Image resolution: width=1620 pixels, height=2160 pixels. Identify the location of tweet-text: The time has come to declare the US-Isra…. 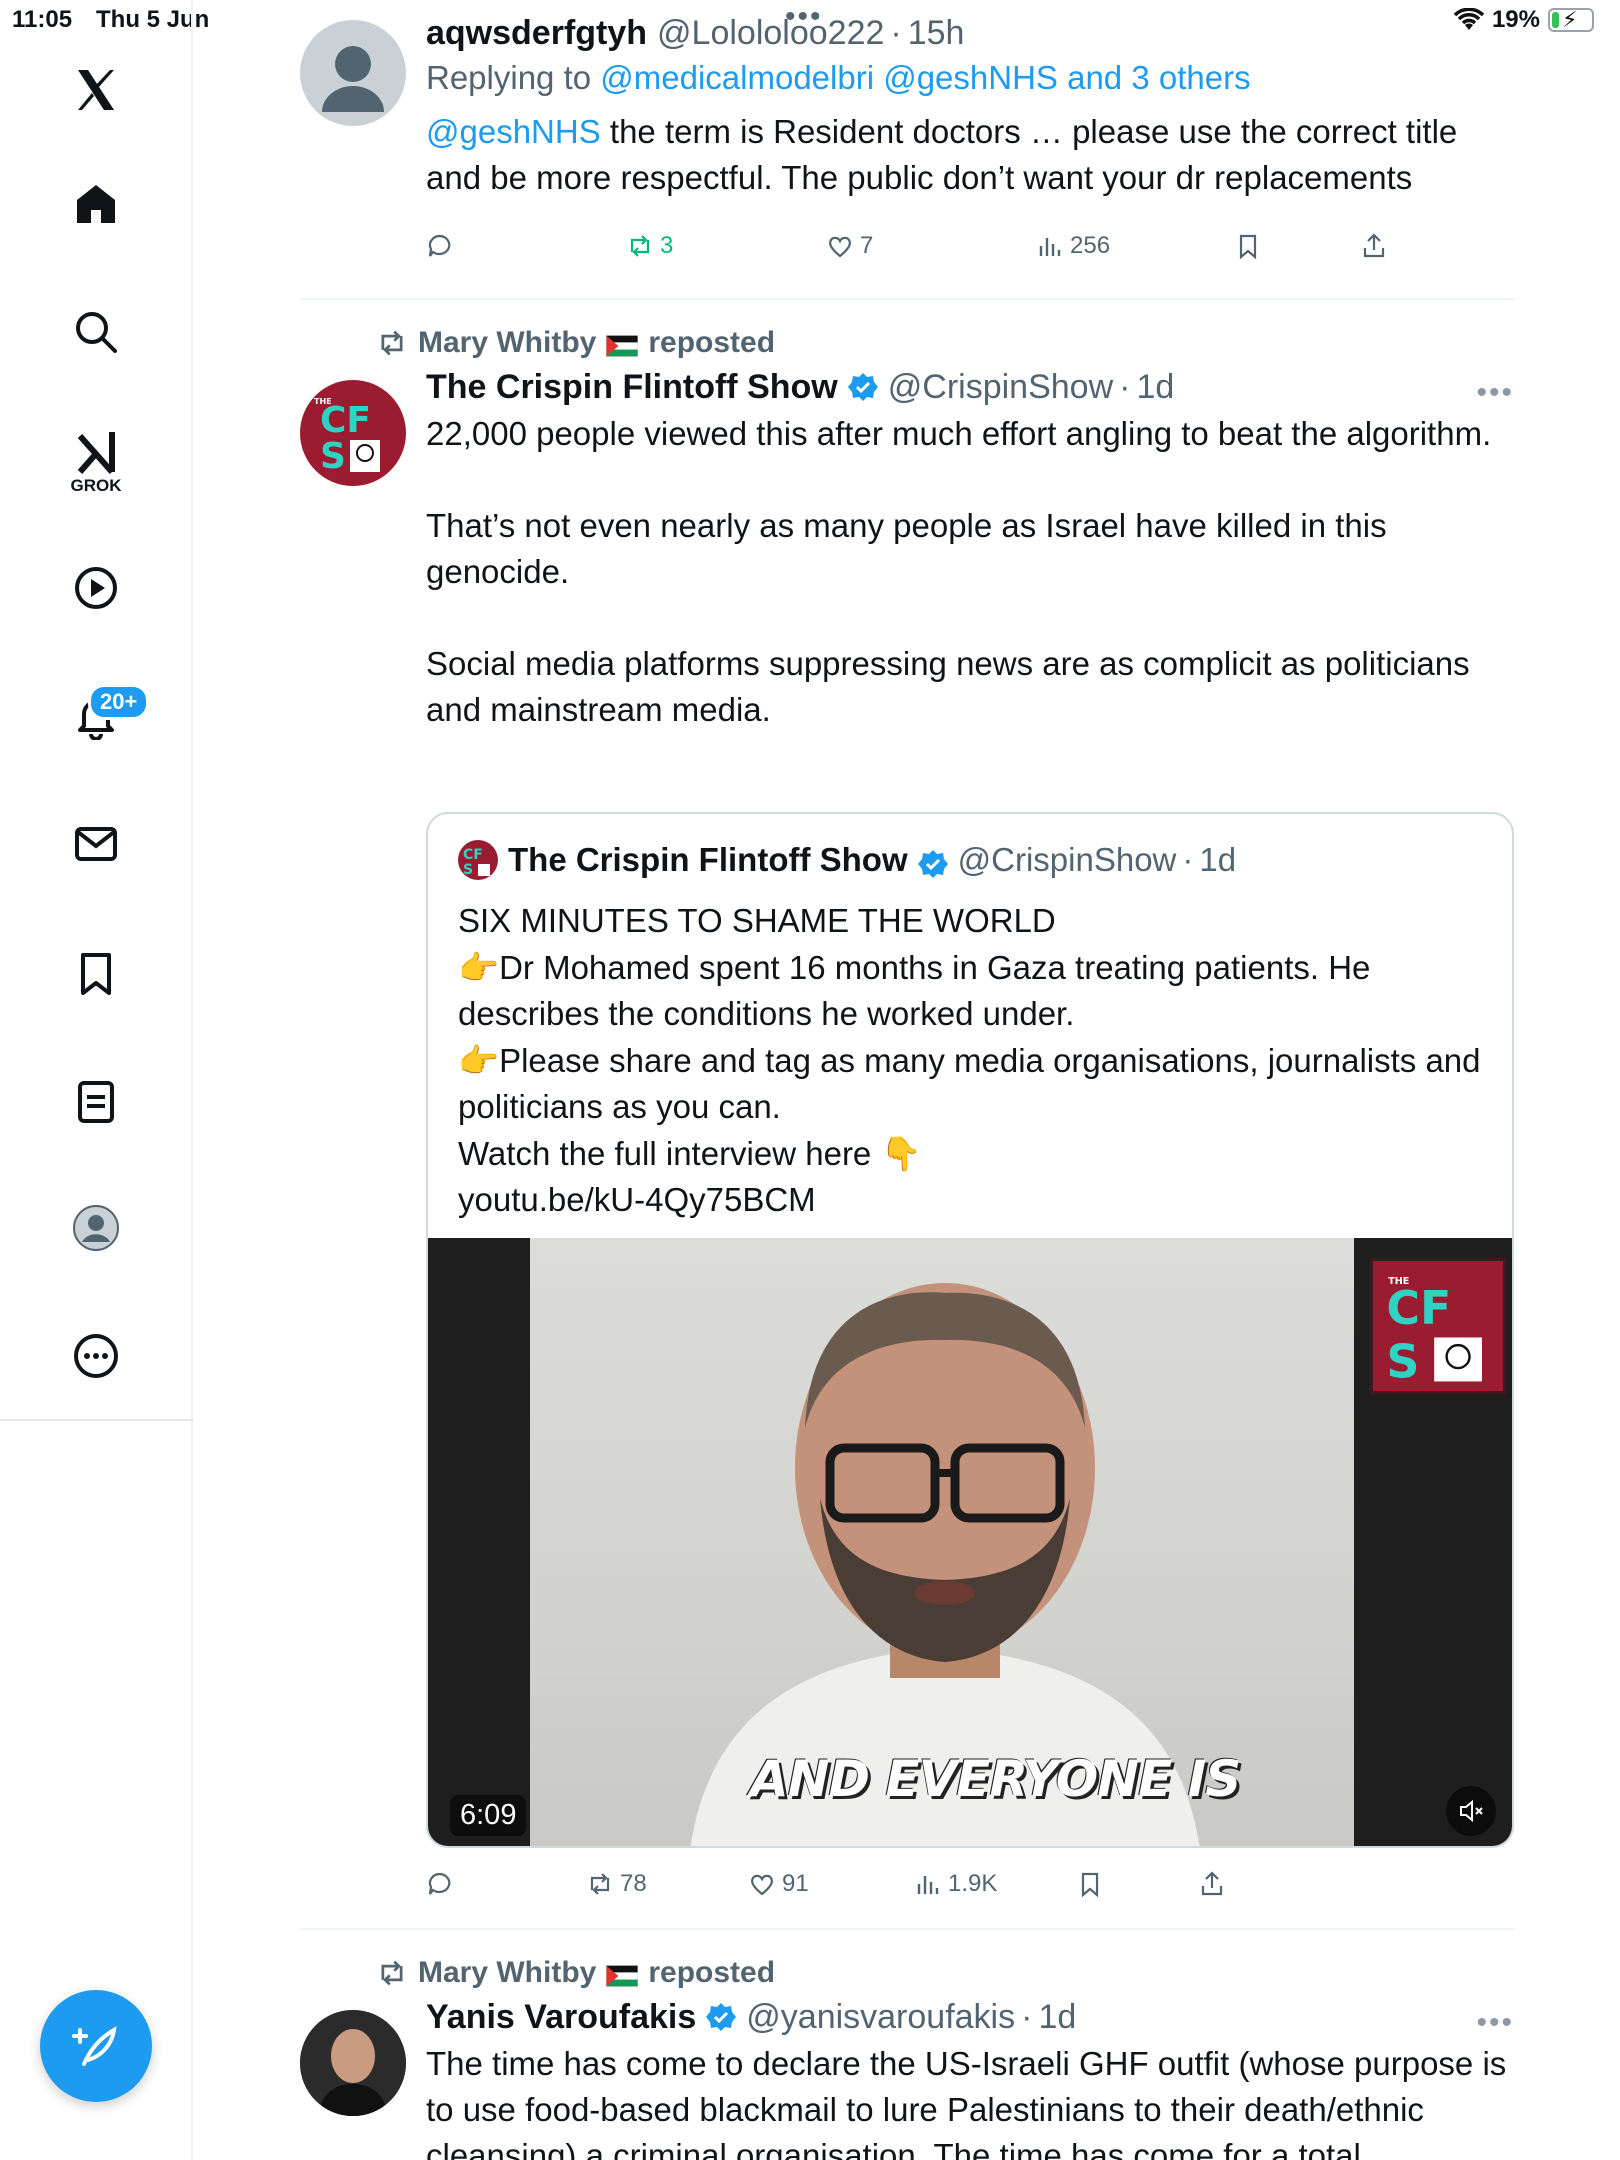
(966, 2102).